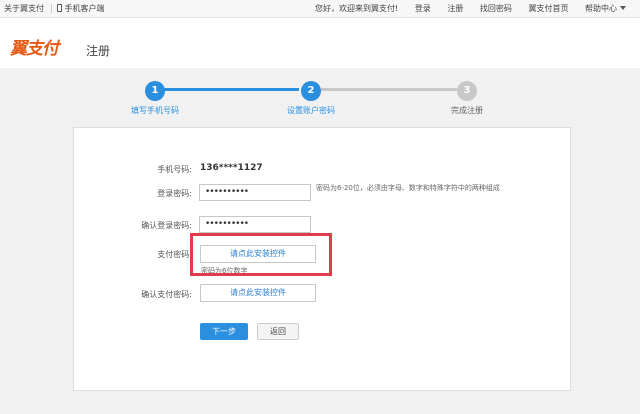 The width and height of the screenshot is (640, 414). Describe the element at coordinates (423, 8) in the screenshot. I see `login-link: 登录` at that location.